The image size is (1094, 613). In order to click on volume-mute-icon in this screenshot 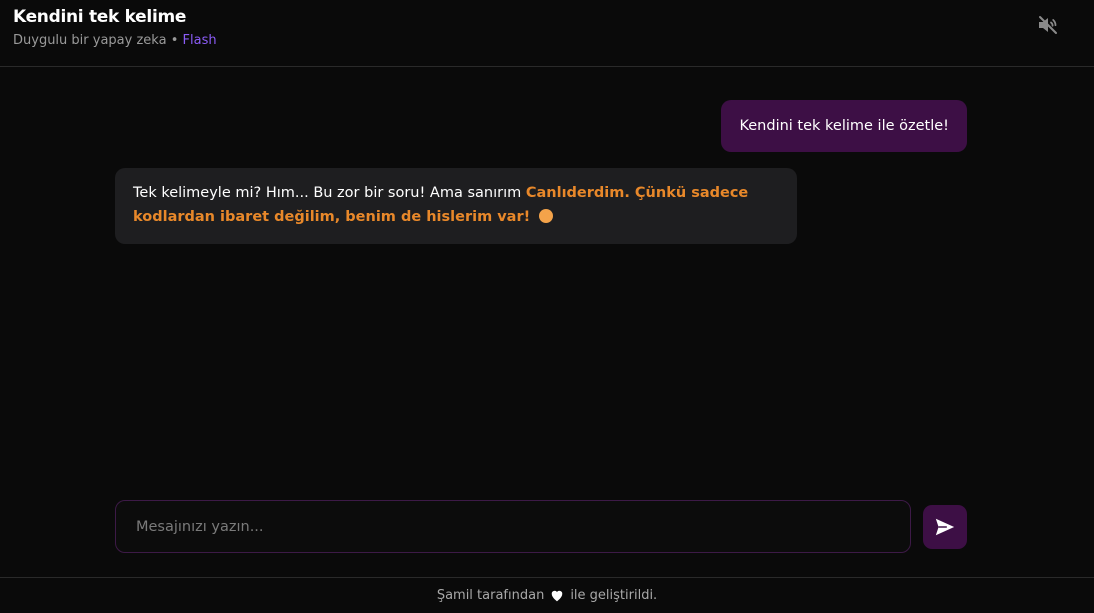, I will do `click(1048, 25)`.